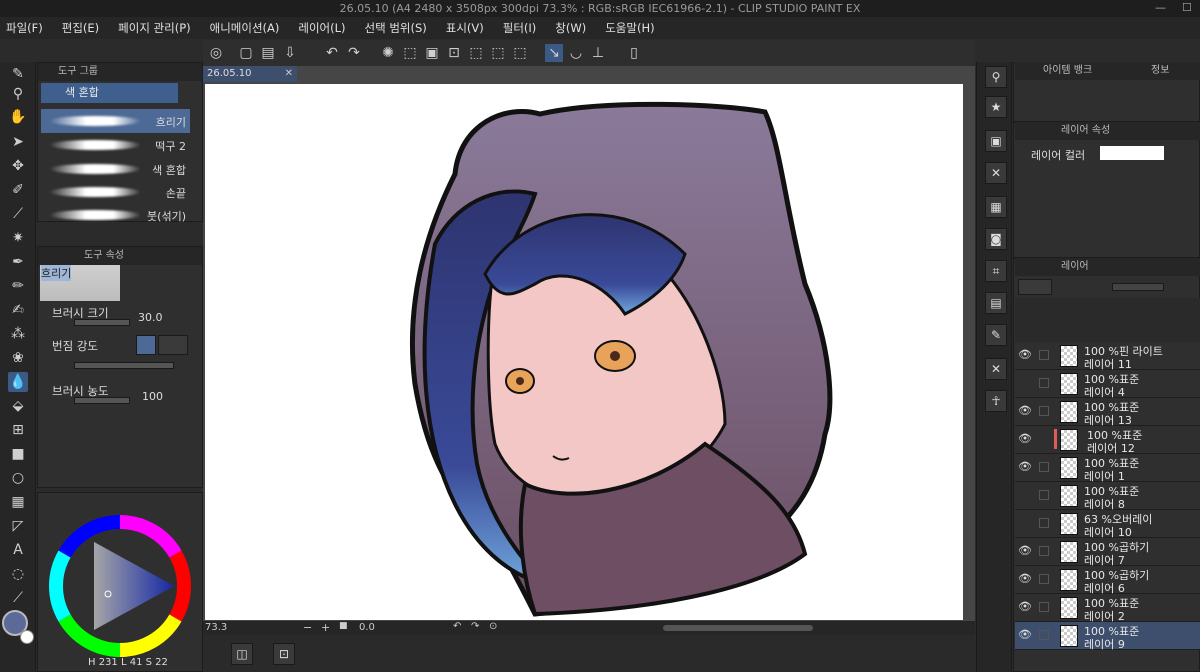 This screenshot has height=672, width=1200. I want to click on correction-tool-icon: ⟋, so click(18, 598).